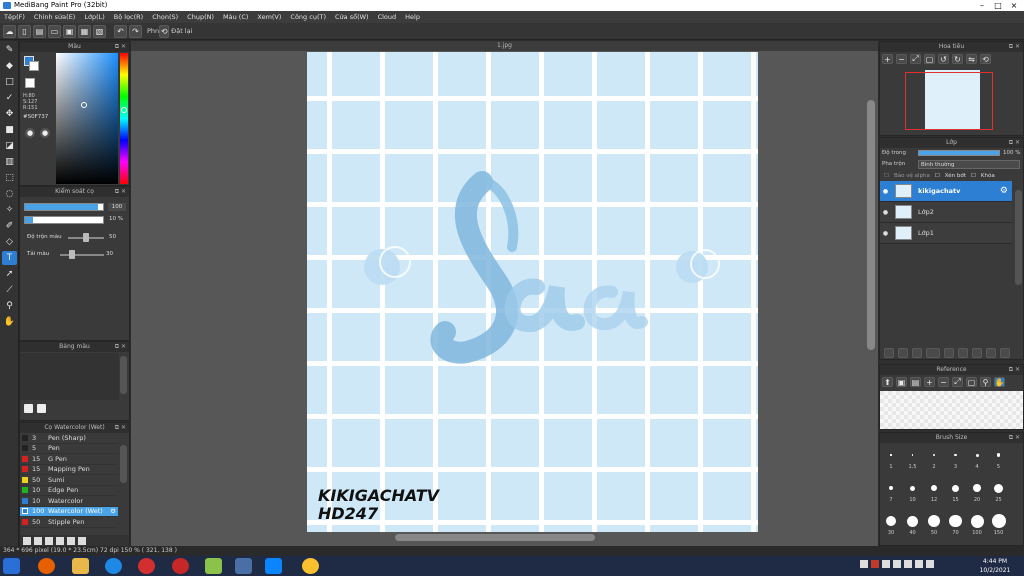 This screenshot has height=576, width=1024. I want to click on layer-row: ● Lớp2, so click(946, 212).